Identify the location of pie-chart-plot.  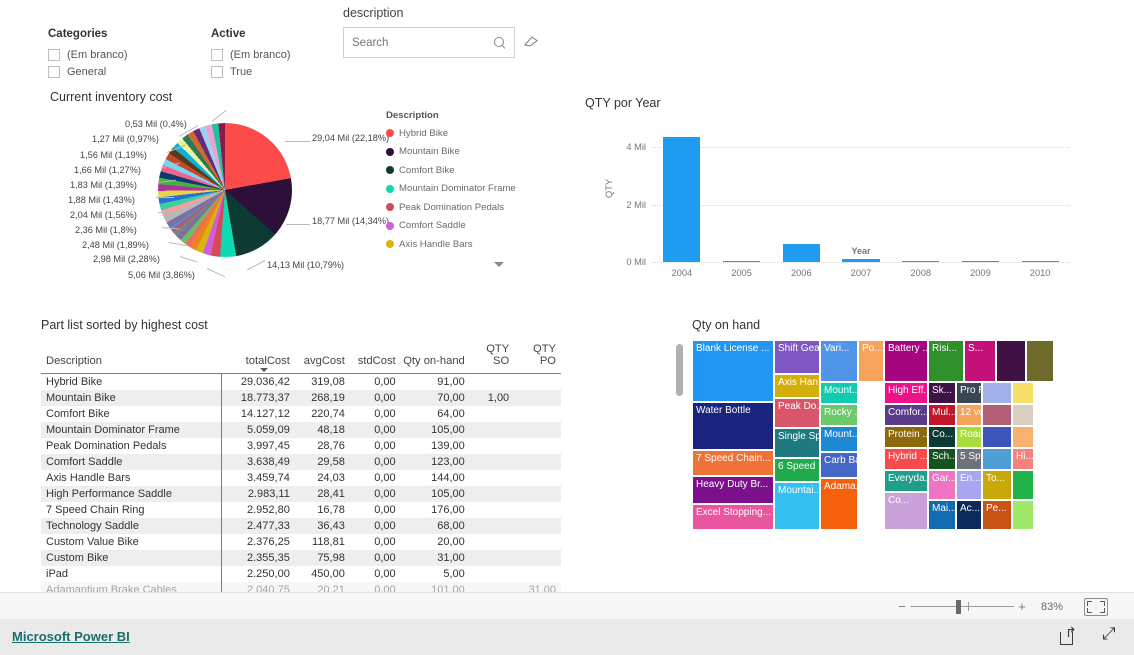
(225, 190).